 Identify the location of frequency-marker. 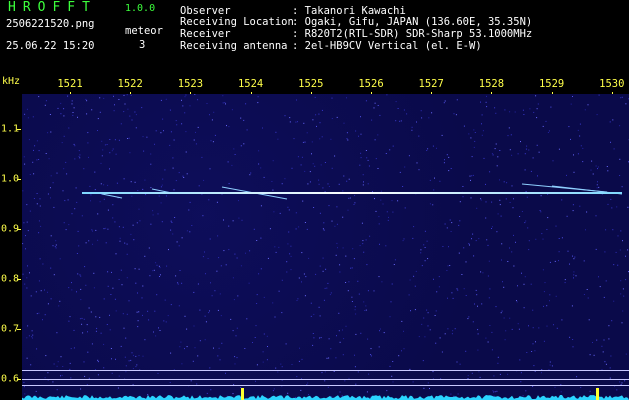
(597, 394).